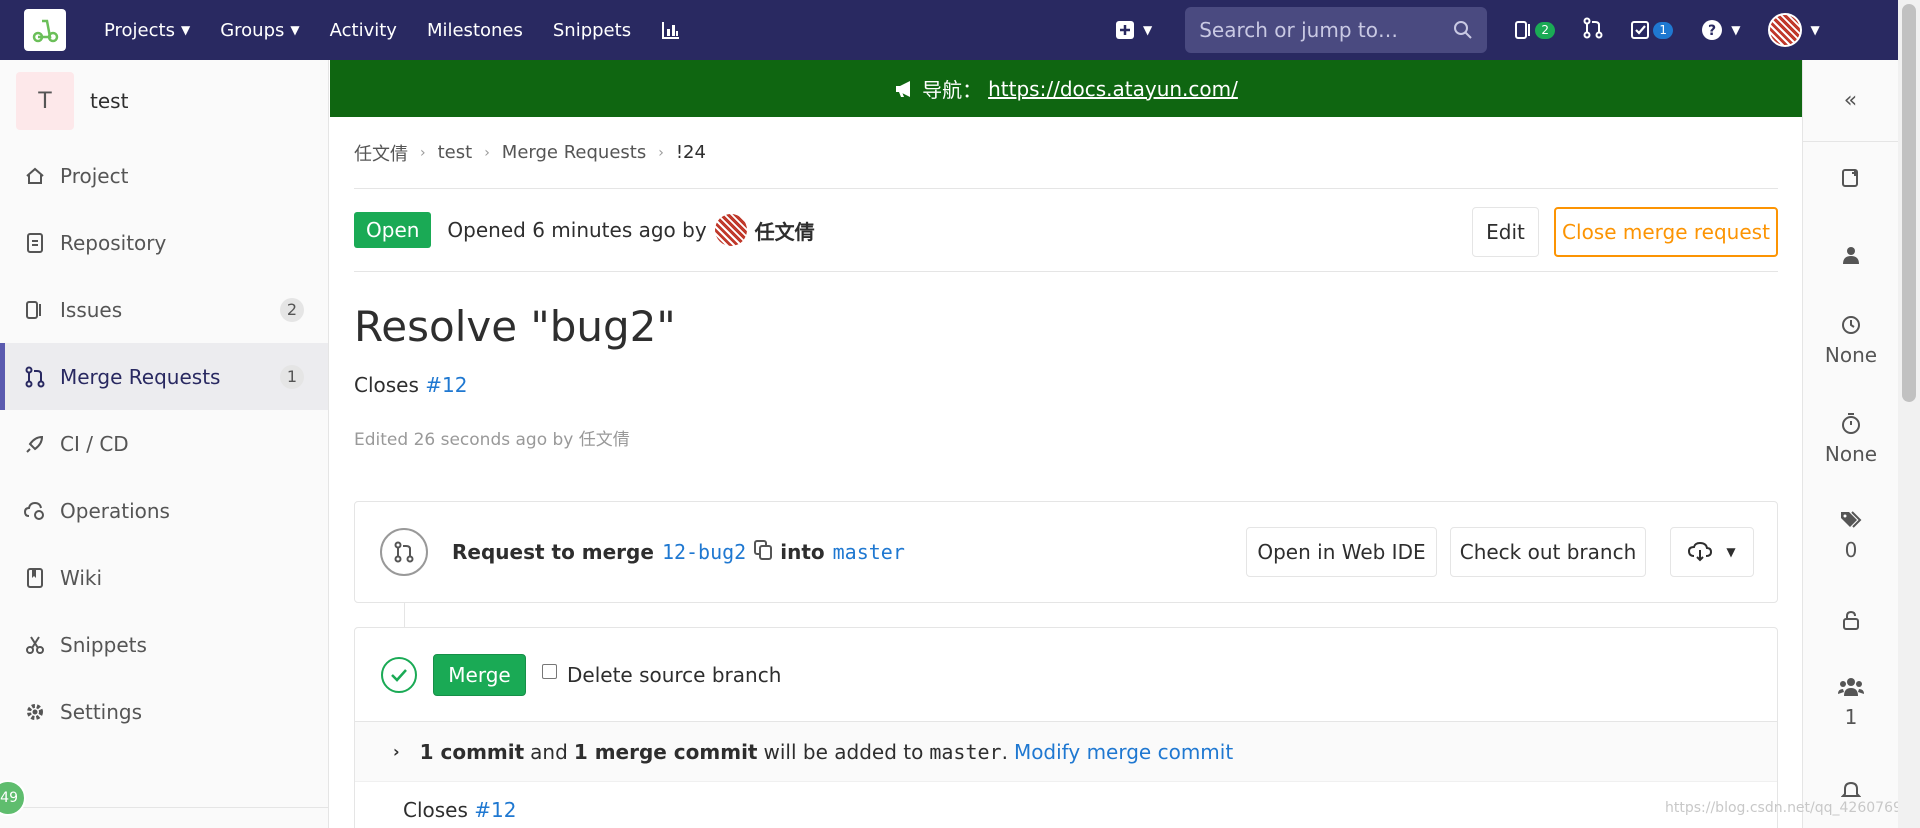 The image size is (1920, 828). I want to click on help-question-icon: ?, so click(1712, 30).